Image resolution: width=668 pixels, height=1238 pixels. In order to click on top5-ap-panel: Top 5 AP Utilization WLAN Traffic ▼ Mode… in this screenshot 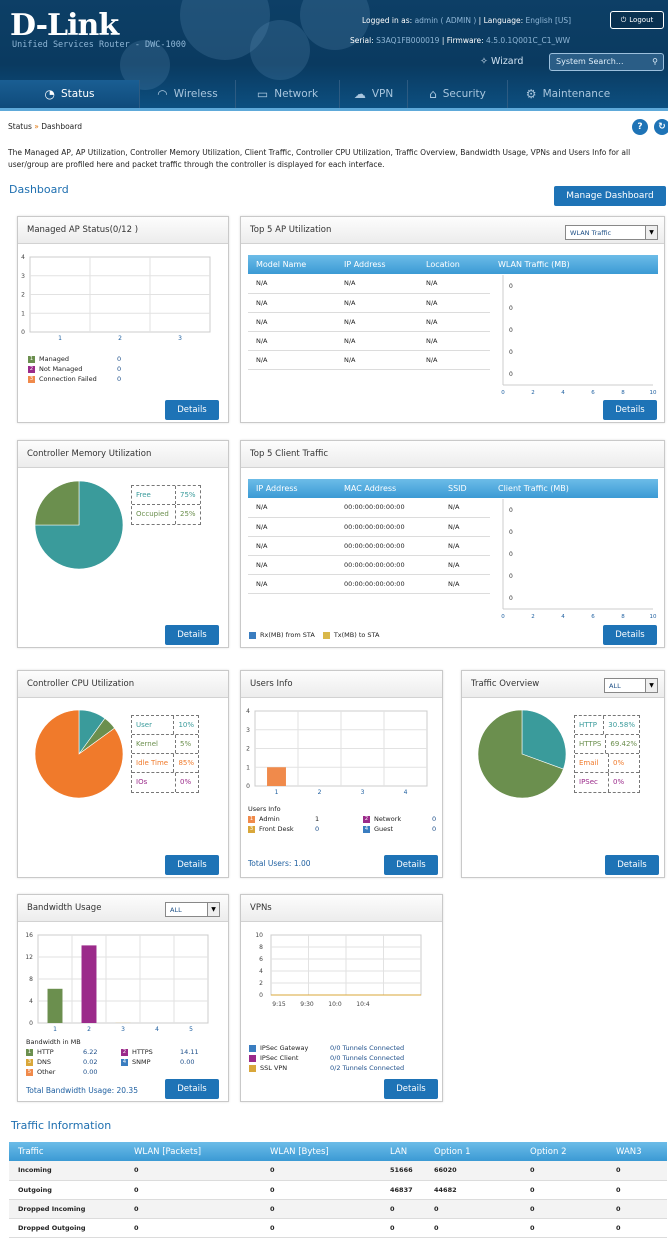, I will do `click(452, 319)`.